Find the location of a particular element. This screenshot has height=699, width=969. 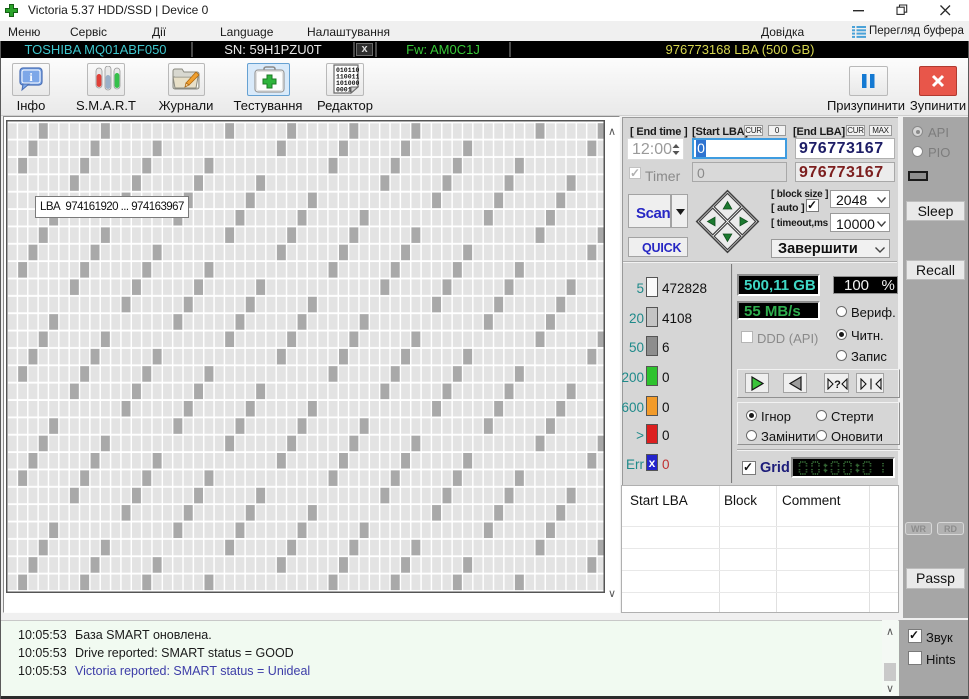

svg-text: 0001 is located at coordinates (344, 90).